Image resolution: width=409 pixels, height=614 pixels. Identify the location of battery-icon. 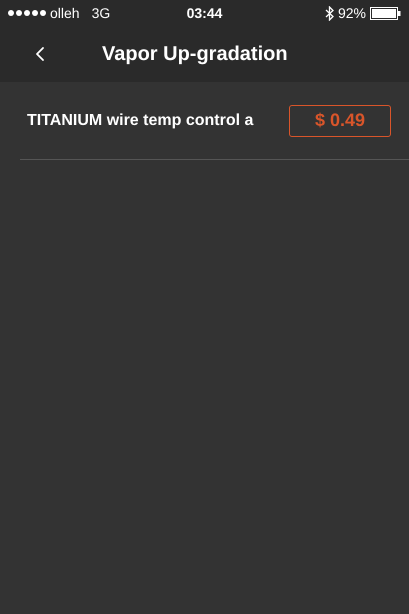
(385, 13).